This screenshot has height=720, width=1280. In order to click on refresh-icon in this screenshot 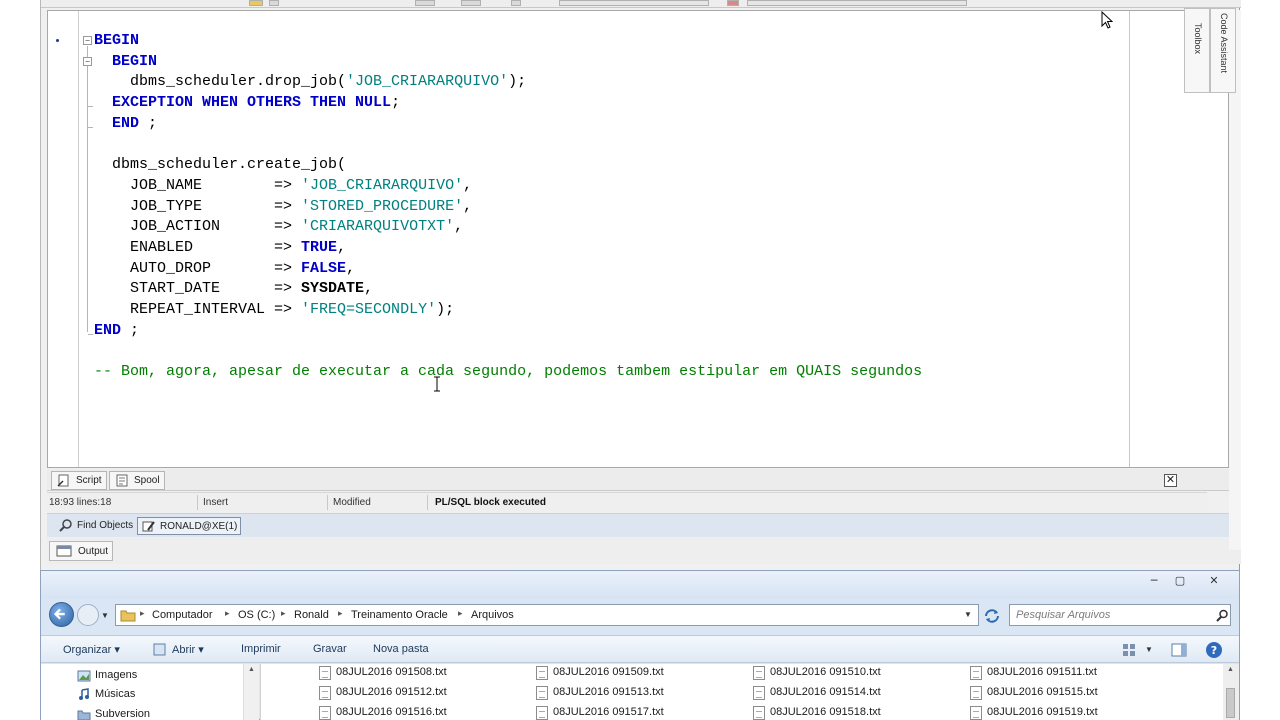, I will do `click(992, 616)`.